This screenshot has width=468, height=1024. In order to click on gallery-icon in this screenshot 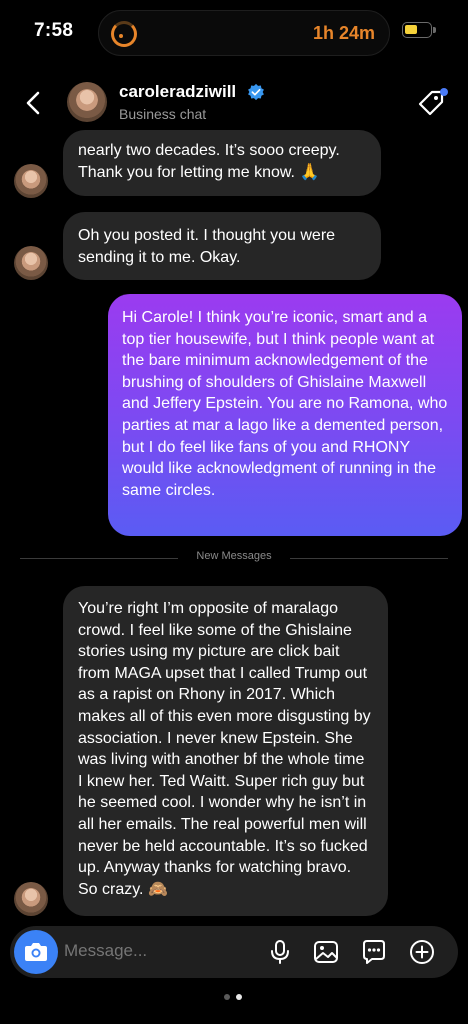, I will do `click(326, 952)`.